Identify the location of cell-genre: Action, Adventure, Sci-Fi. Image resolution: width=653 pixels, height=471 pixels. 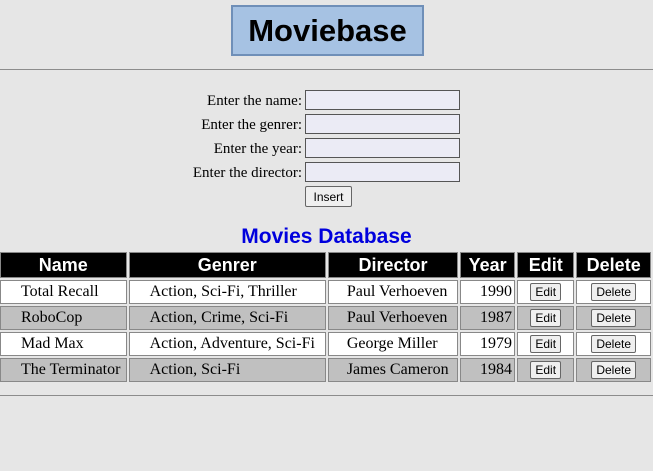
(227, 344).